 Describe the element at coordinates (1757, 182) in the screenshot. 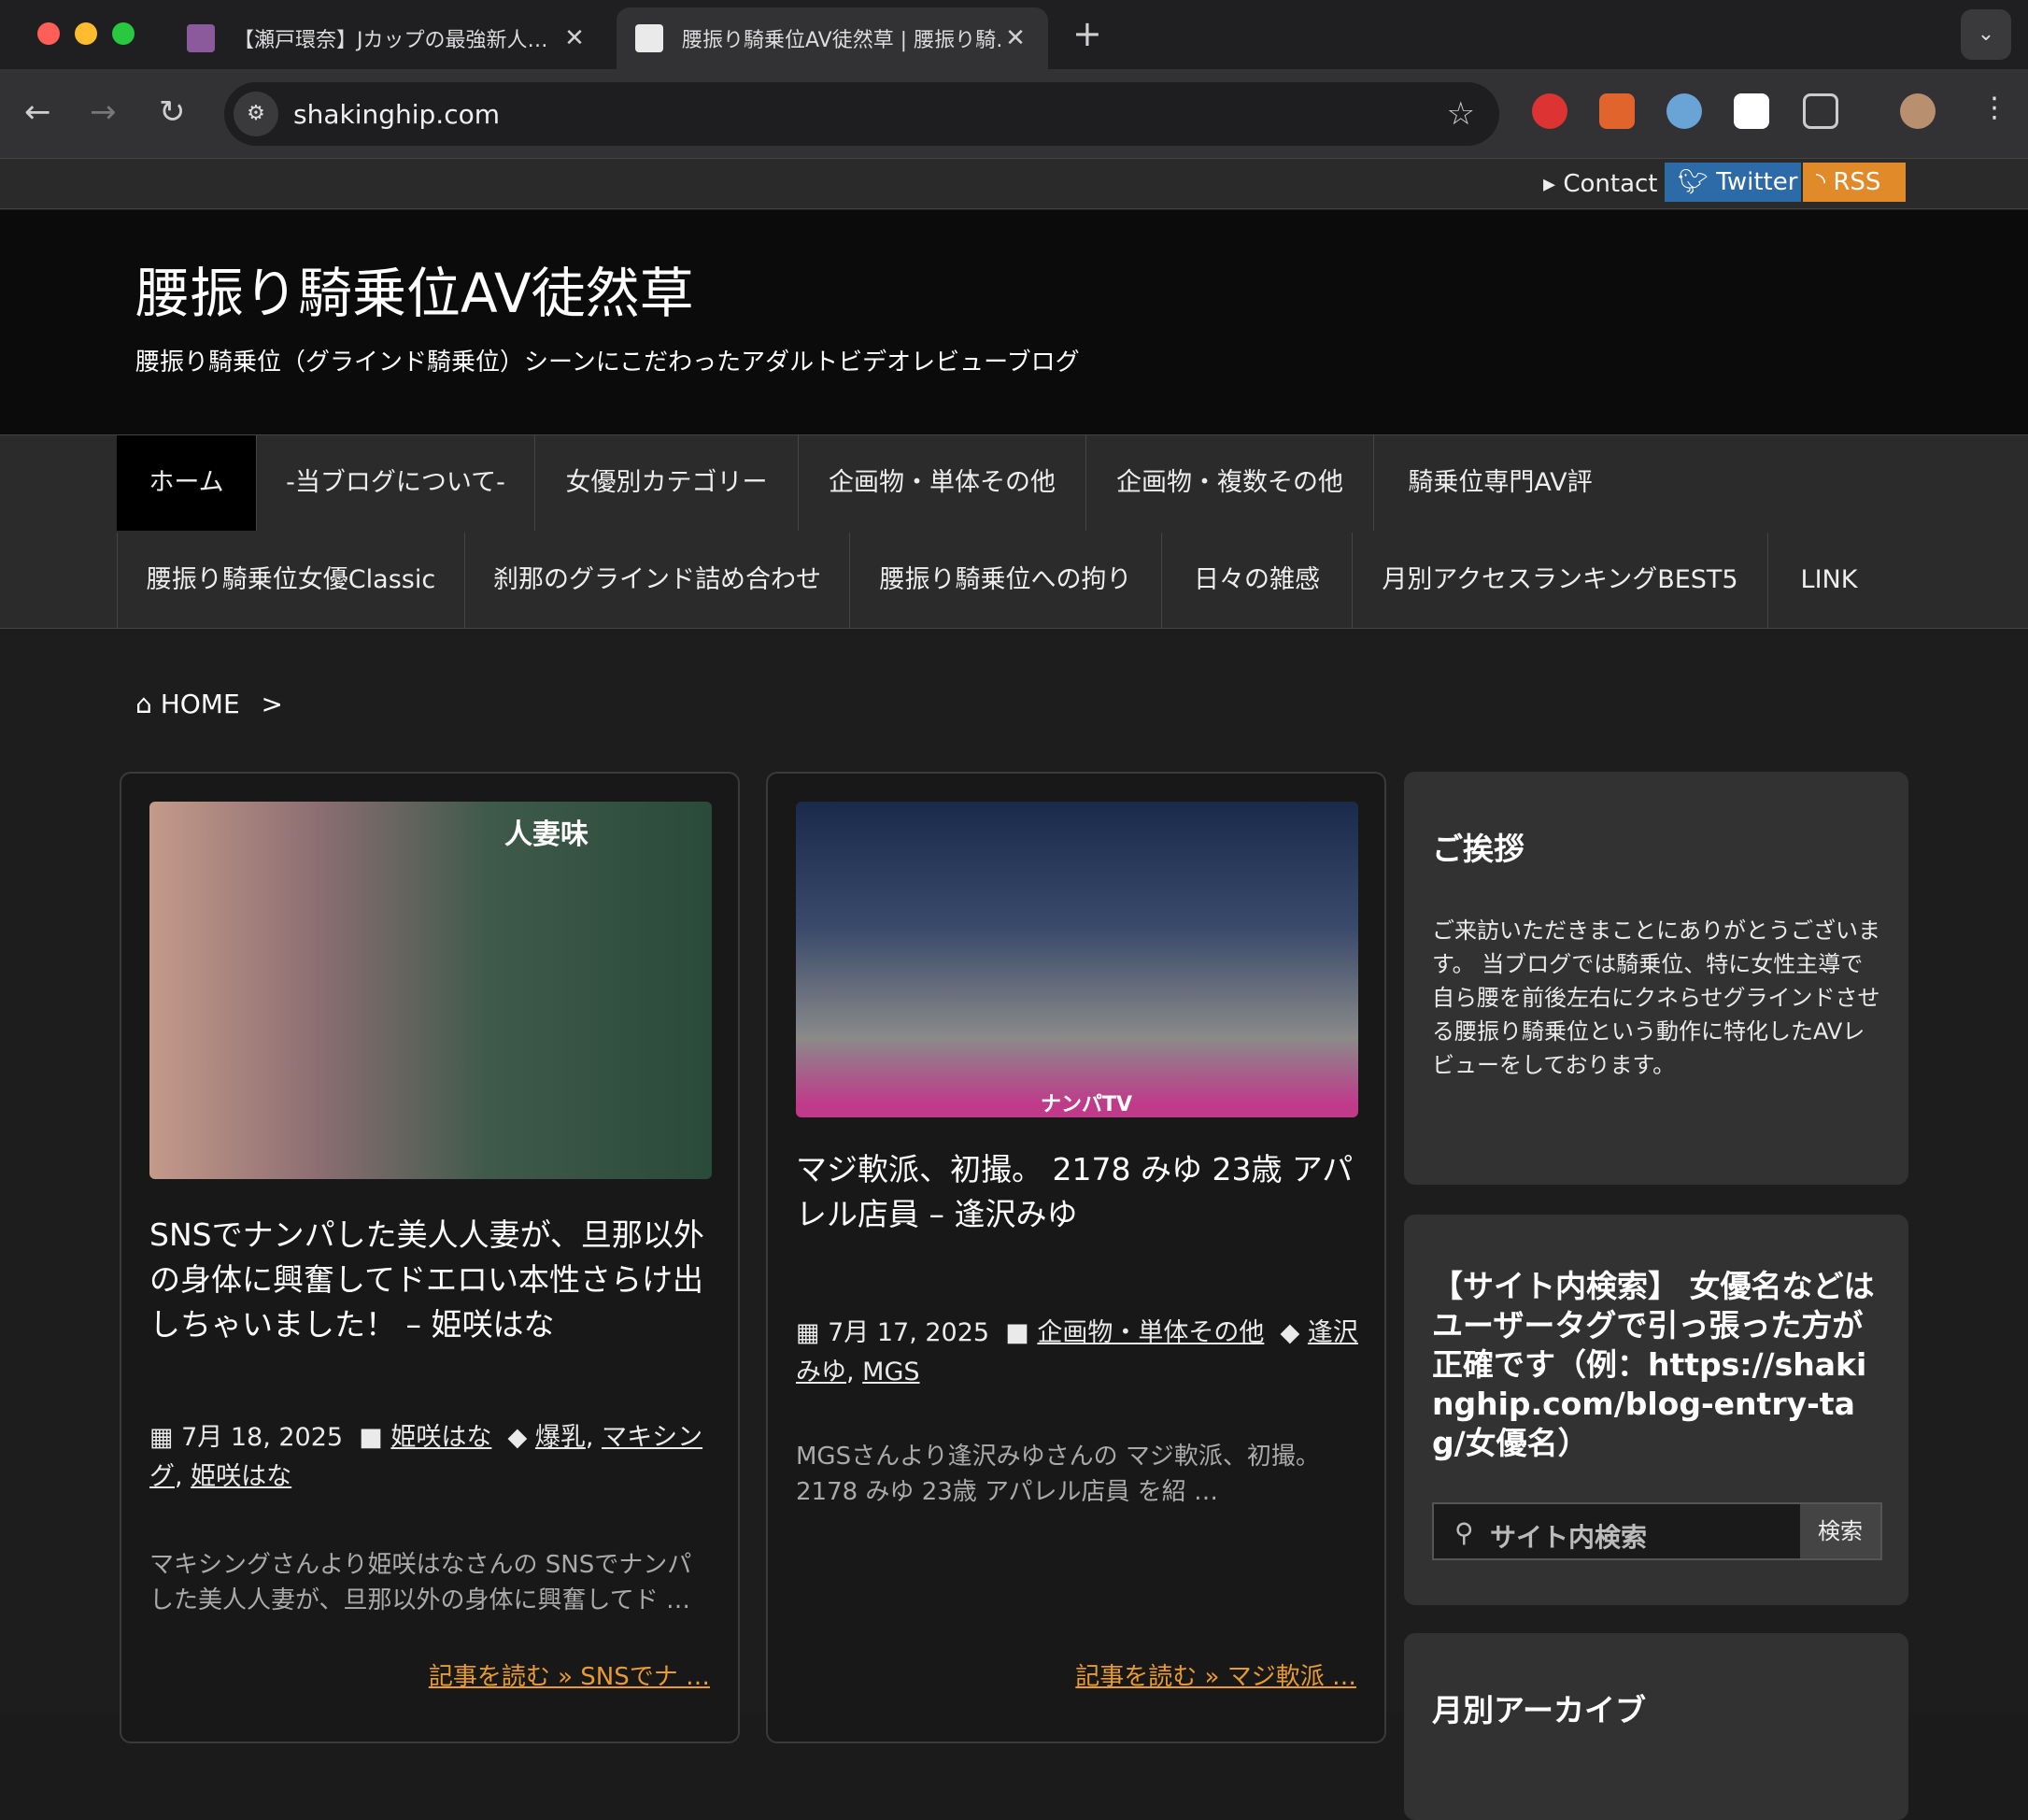

I see `twitter-label: Twitter` at that location.